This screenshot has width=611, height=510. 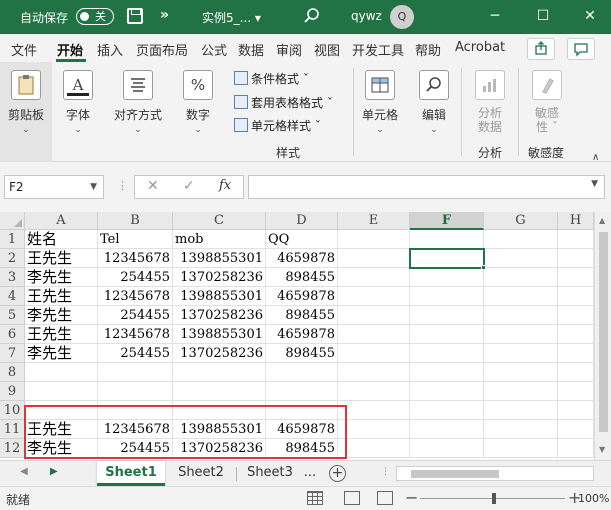 I want to click on cell-style-button: 单元格样式 ˇ, so click(x=277, y=125).